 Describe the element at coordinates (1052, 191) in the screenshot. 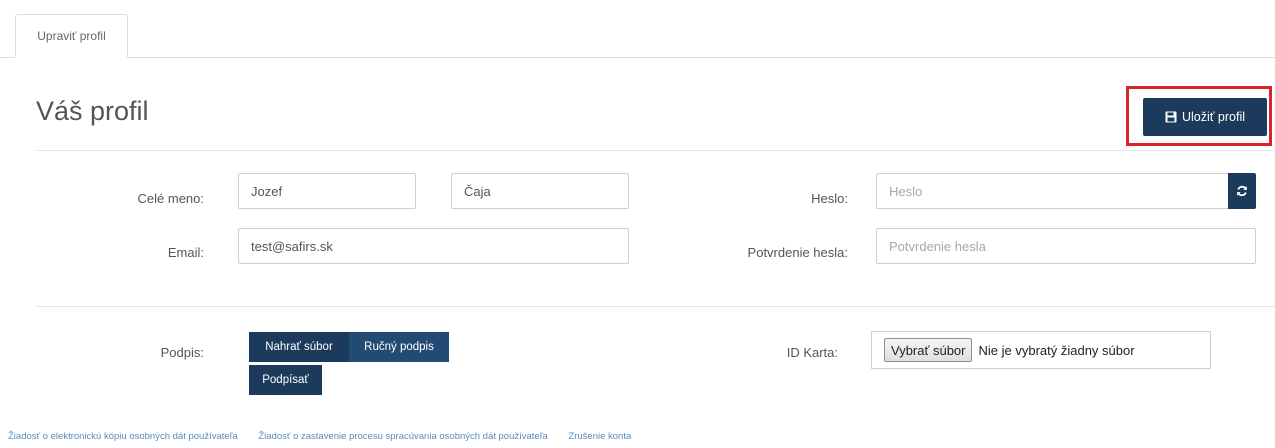

I see `password-input: Heslo` at that location.